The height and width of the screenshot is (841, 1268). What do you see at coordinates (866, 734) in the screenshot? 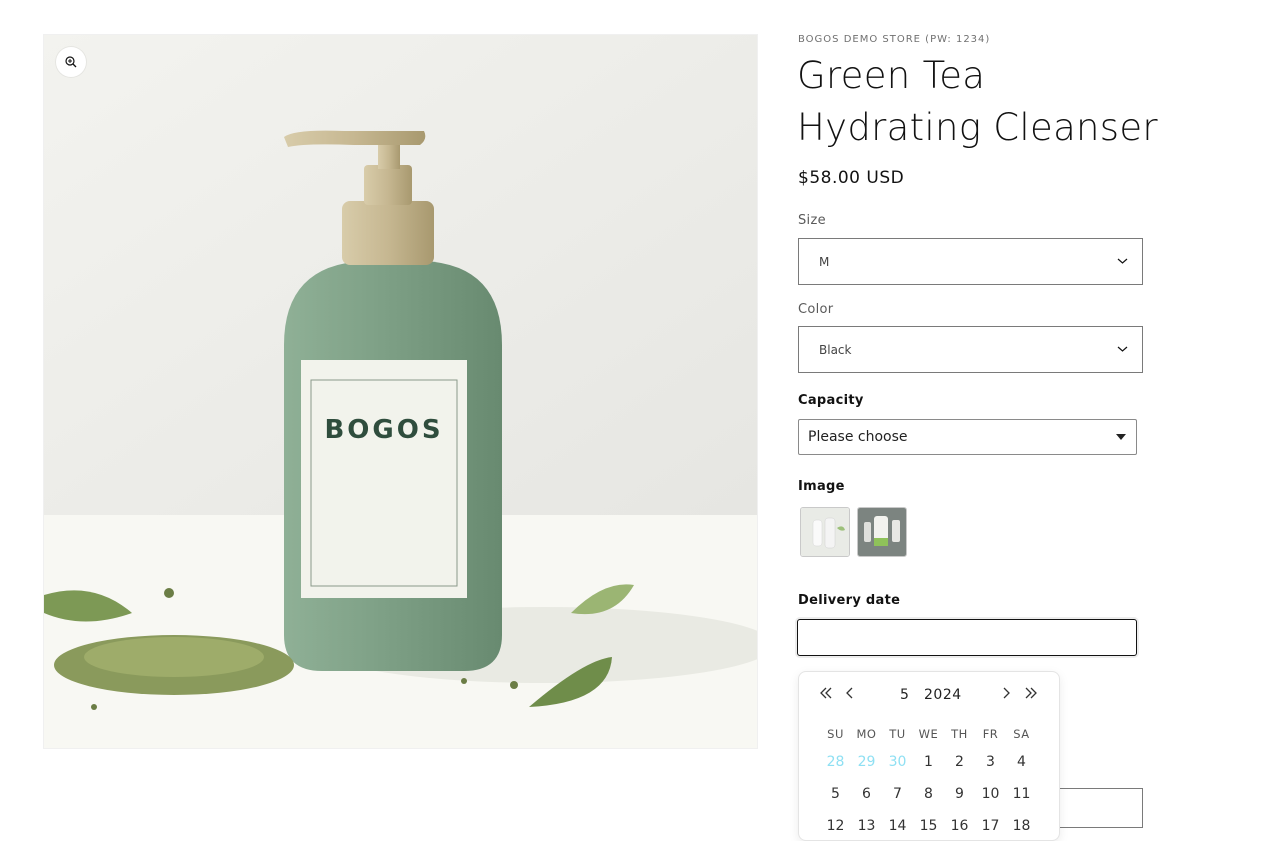
I see `weekday-label: MO` at bounding box center [866, 734].